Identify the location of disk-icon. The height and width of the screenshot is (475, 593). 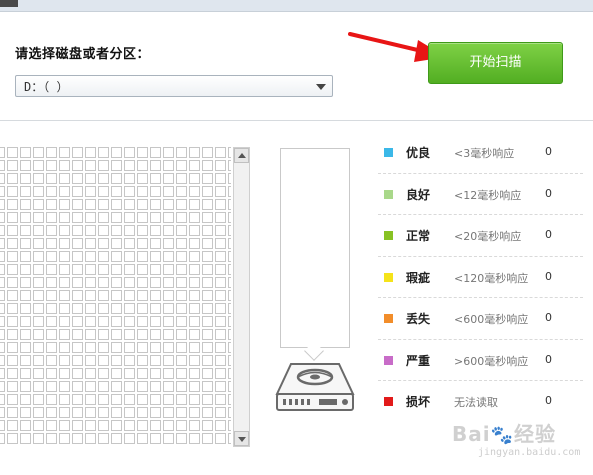
(315, 387).